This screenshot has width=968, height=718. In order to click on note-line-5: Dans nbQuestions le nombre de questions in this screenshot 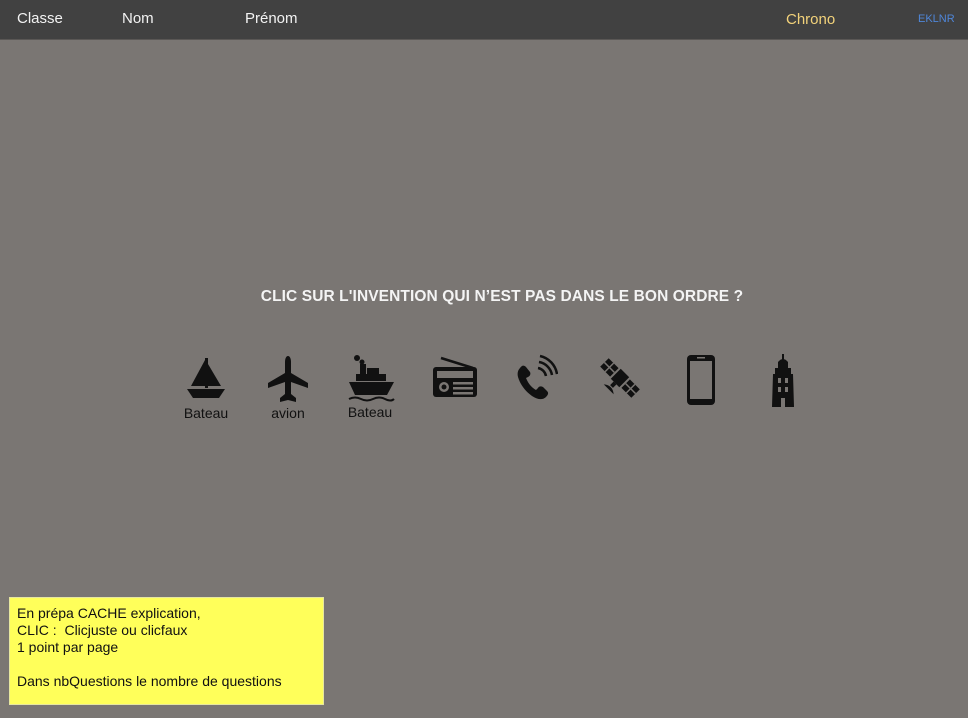, I will do `click(149, 681)`.